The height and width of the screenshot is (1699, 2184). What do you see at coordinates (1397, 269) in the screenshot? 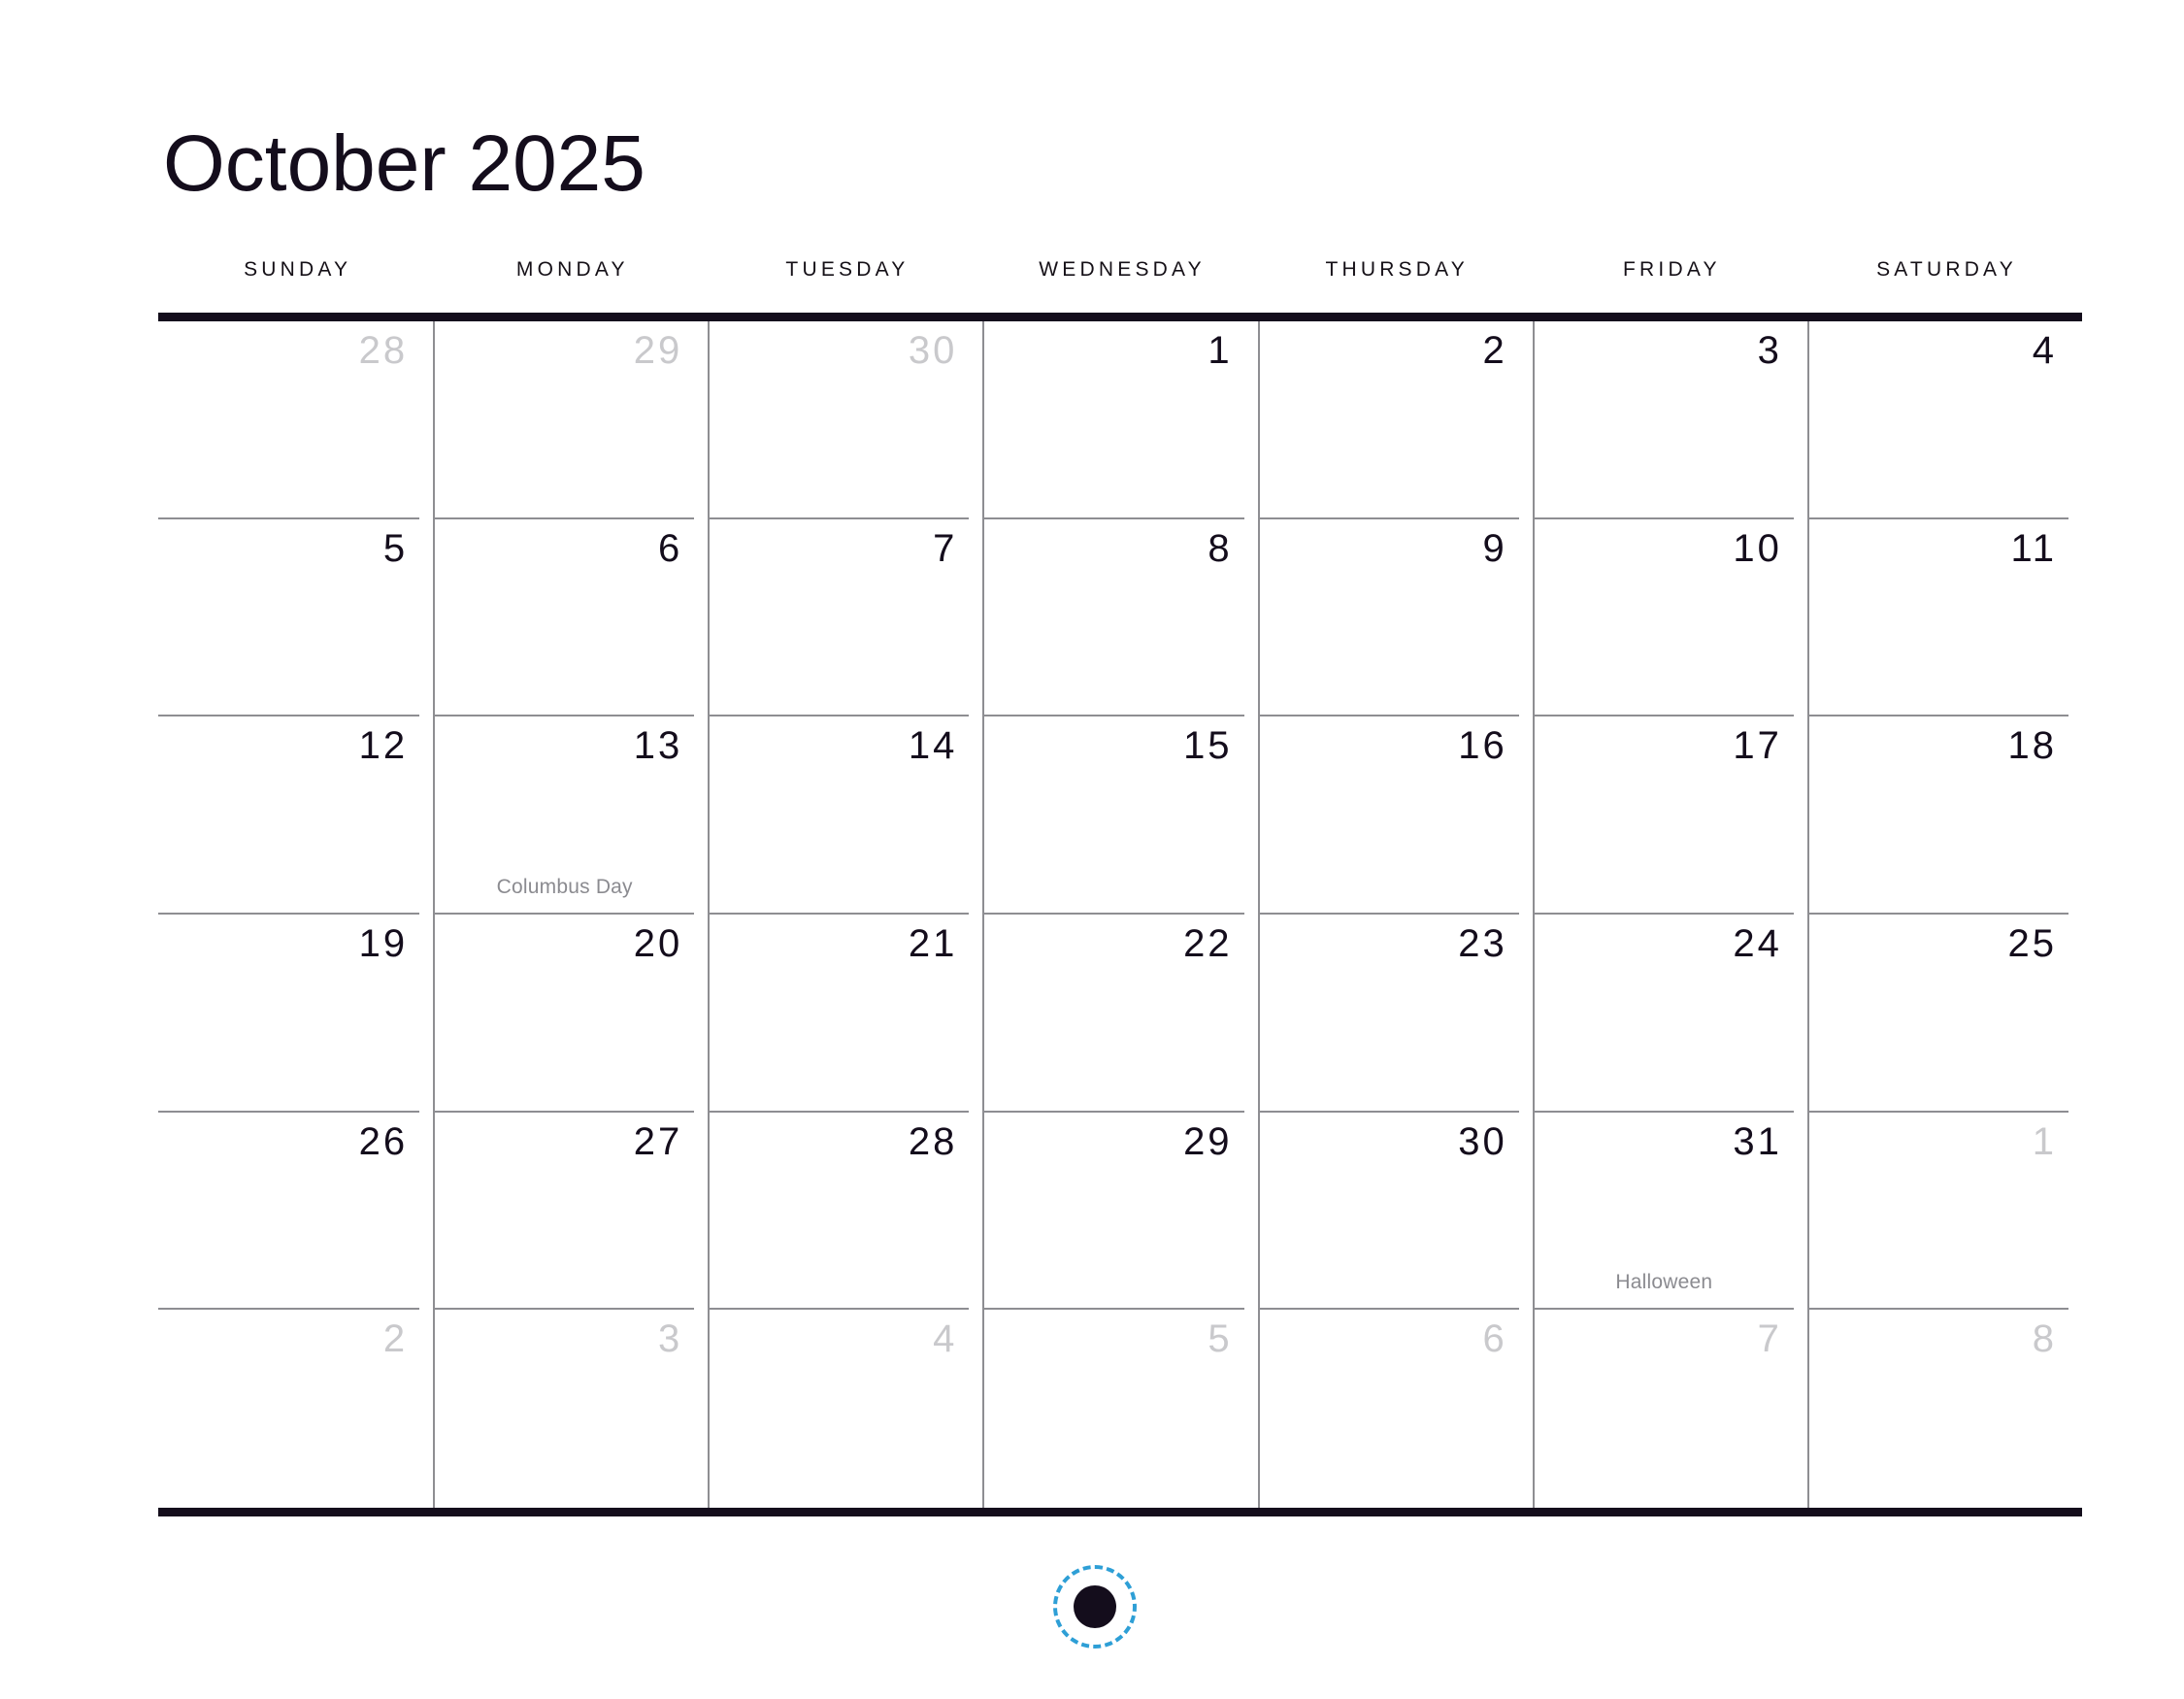
I see `weekday-header-thursday: THURSDAY` at bounding box center [1397, 269].